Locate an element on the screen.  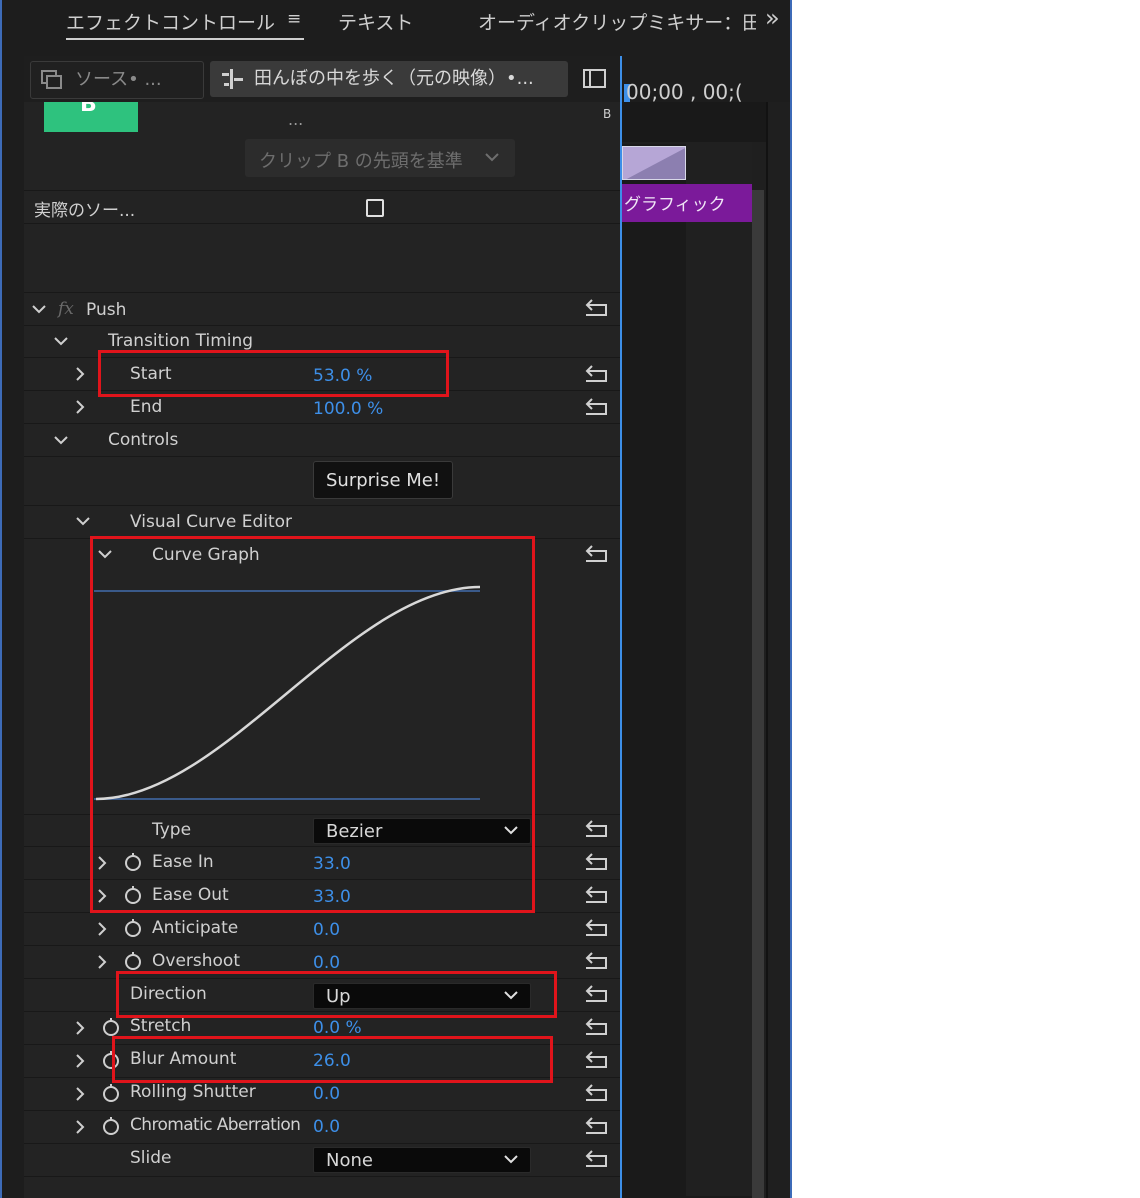
reset-push-icon is located at coordinates (596, 308).